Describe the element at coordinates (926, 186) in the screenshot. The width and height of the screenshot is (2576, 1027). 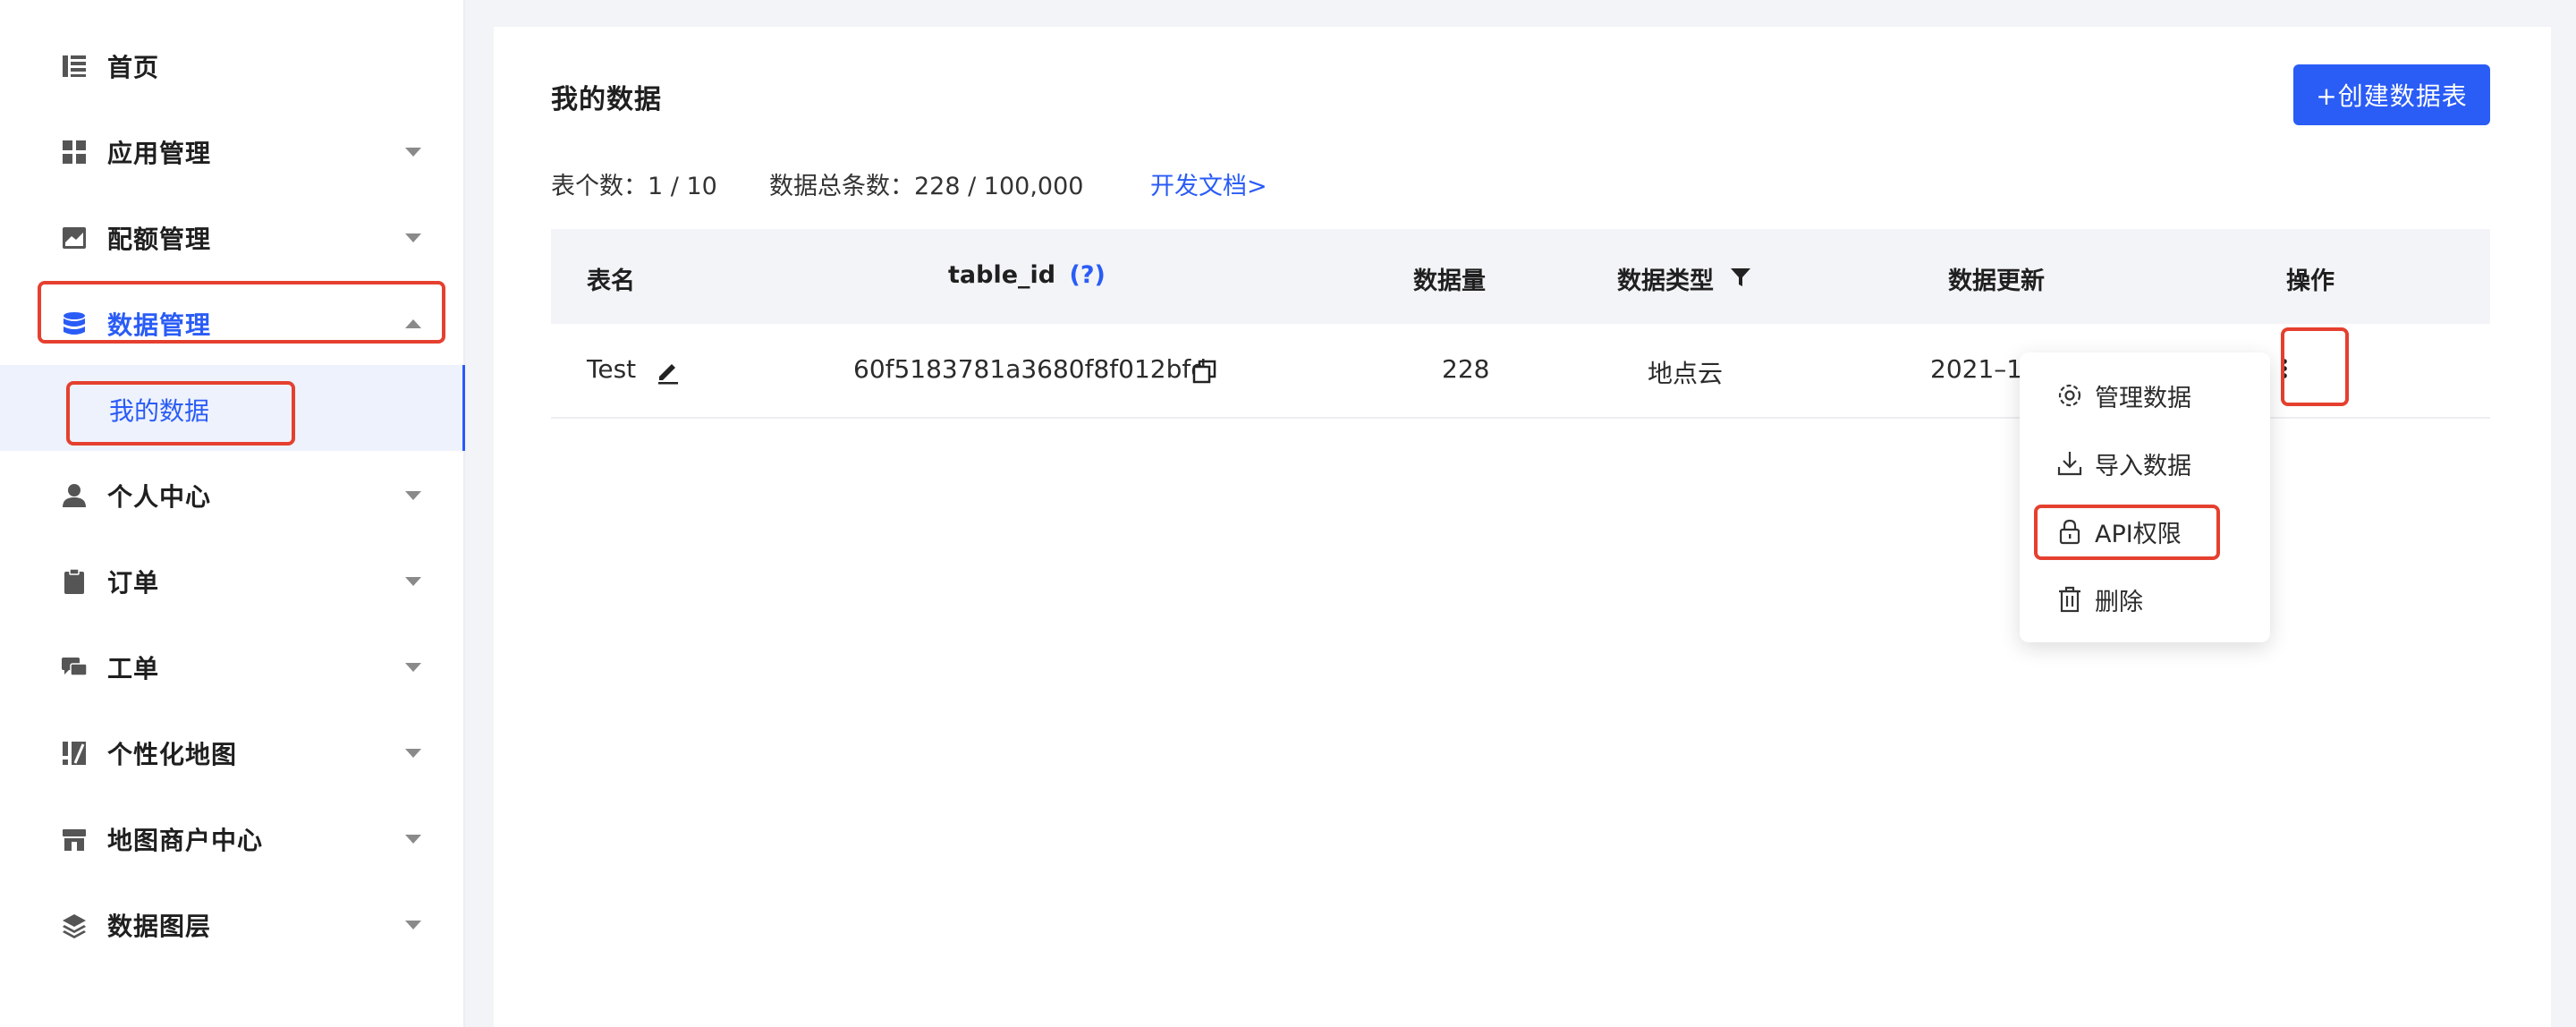
I see `data-total-stat: 数据总条数：228 / 100,000` at that location.